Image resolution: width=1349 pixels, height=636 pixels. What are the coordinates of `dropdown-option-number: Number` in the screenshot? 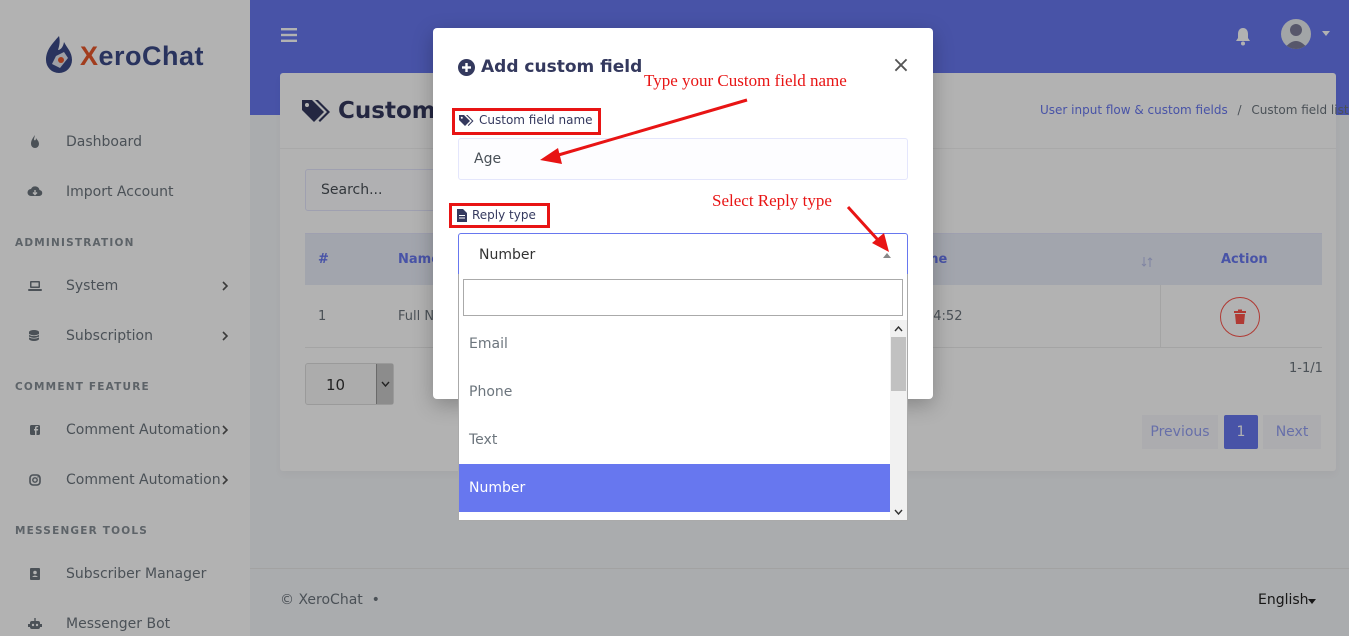 It's located at (674, 488).